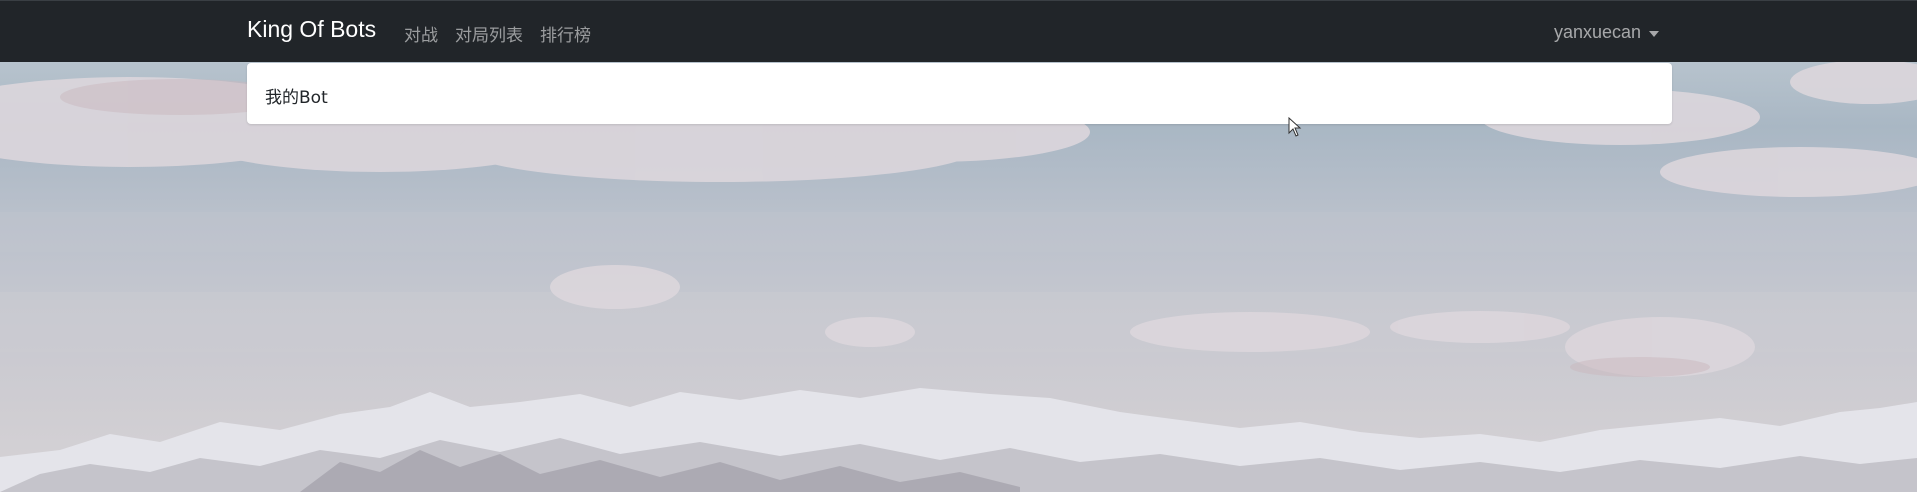 This screenshot has width=1917, height=492. Describe the element at coordinates (311, 29) in the screenshot. I see `brand-link: King Of Bots` at that location.